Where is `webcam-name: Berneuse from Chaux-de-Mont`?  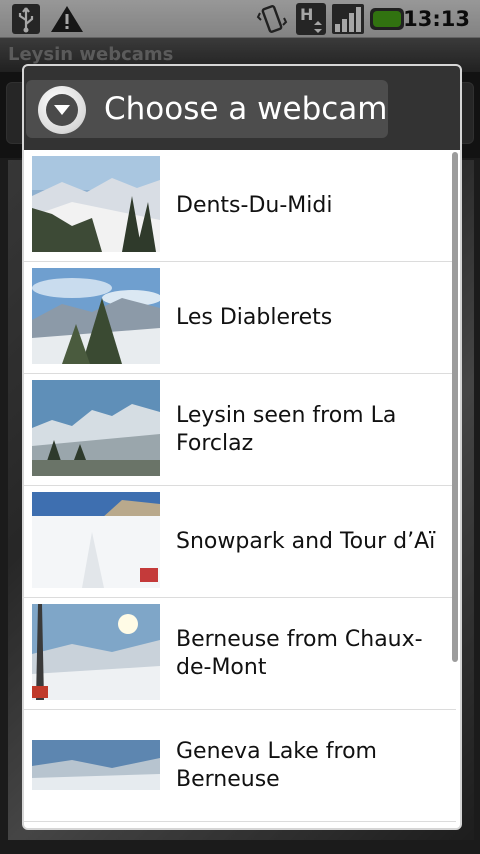 webcam-name: Berneuse from Chaux-de-Mont is located at coordinates (299, 653).